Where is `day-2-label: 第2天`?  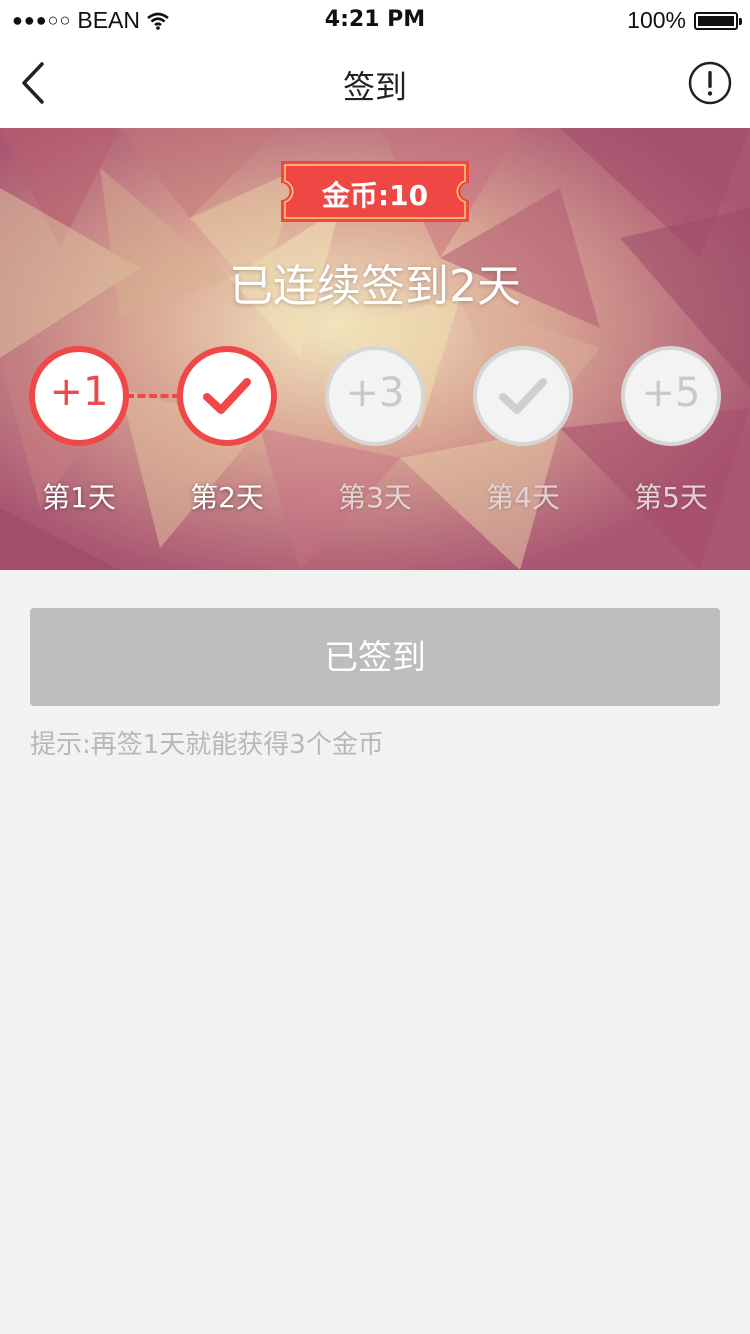 day-2-label: 第2天 is located at coordinates (227, 497).